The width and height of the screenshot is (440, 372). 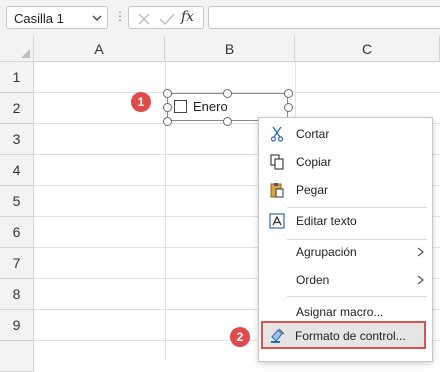 I want to click on column-header-c: C, so click(x=367, y=49).